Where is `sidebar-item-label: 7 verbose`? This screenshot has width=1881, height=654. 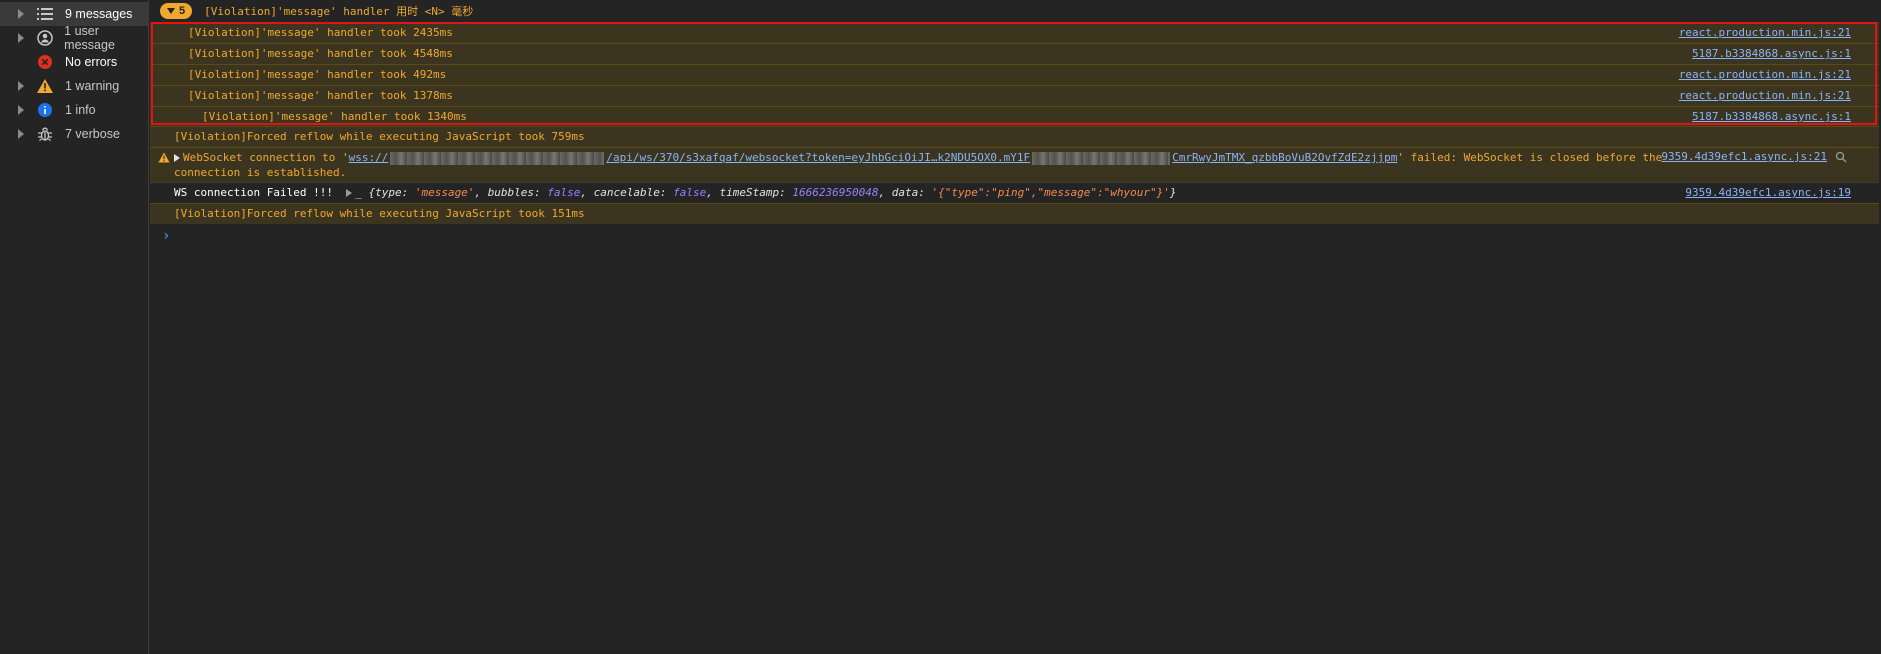 sidebar-item-label: 7 verbose is located at coordinates (92, 134).